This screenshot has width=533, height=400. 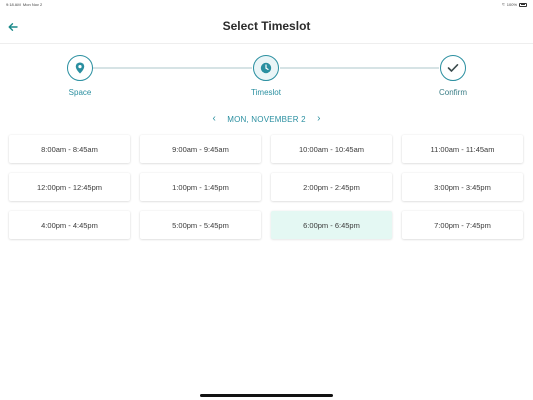 I want to click on status-time: 9:18 AM, so click(x=13, y=4).